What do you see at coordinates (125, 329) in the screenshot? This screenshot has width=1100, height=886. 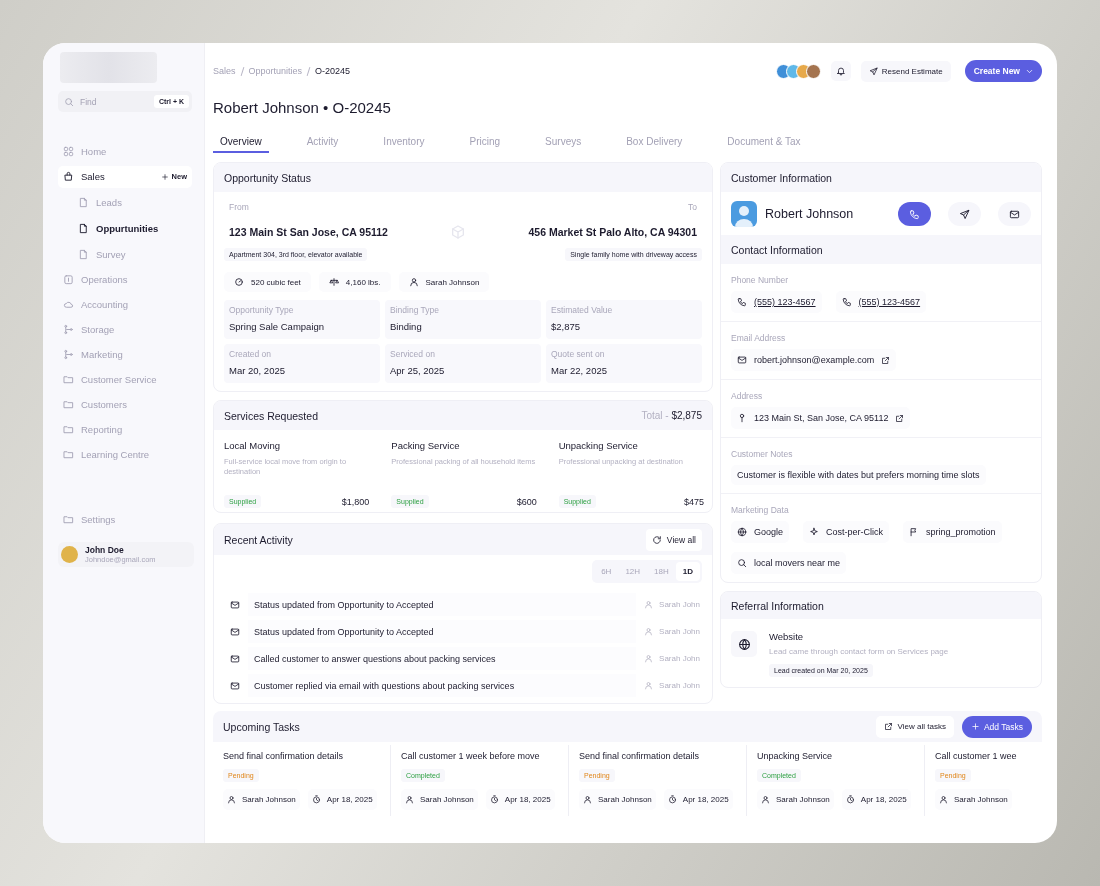 I see `nav-item: Storage` at bounding box center [125, 329].